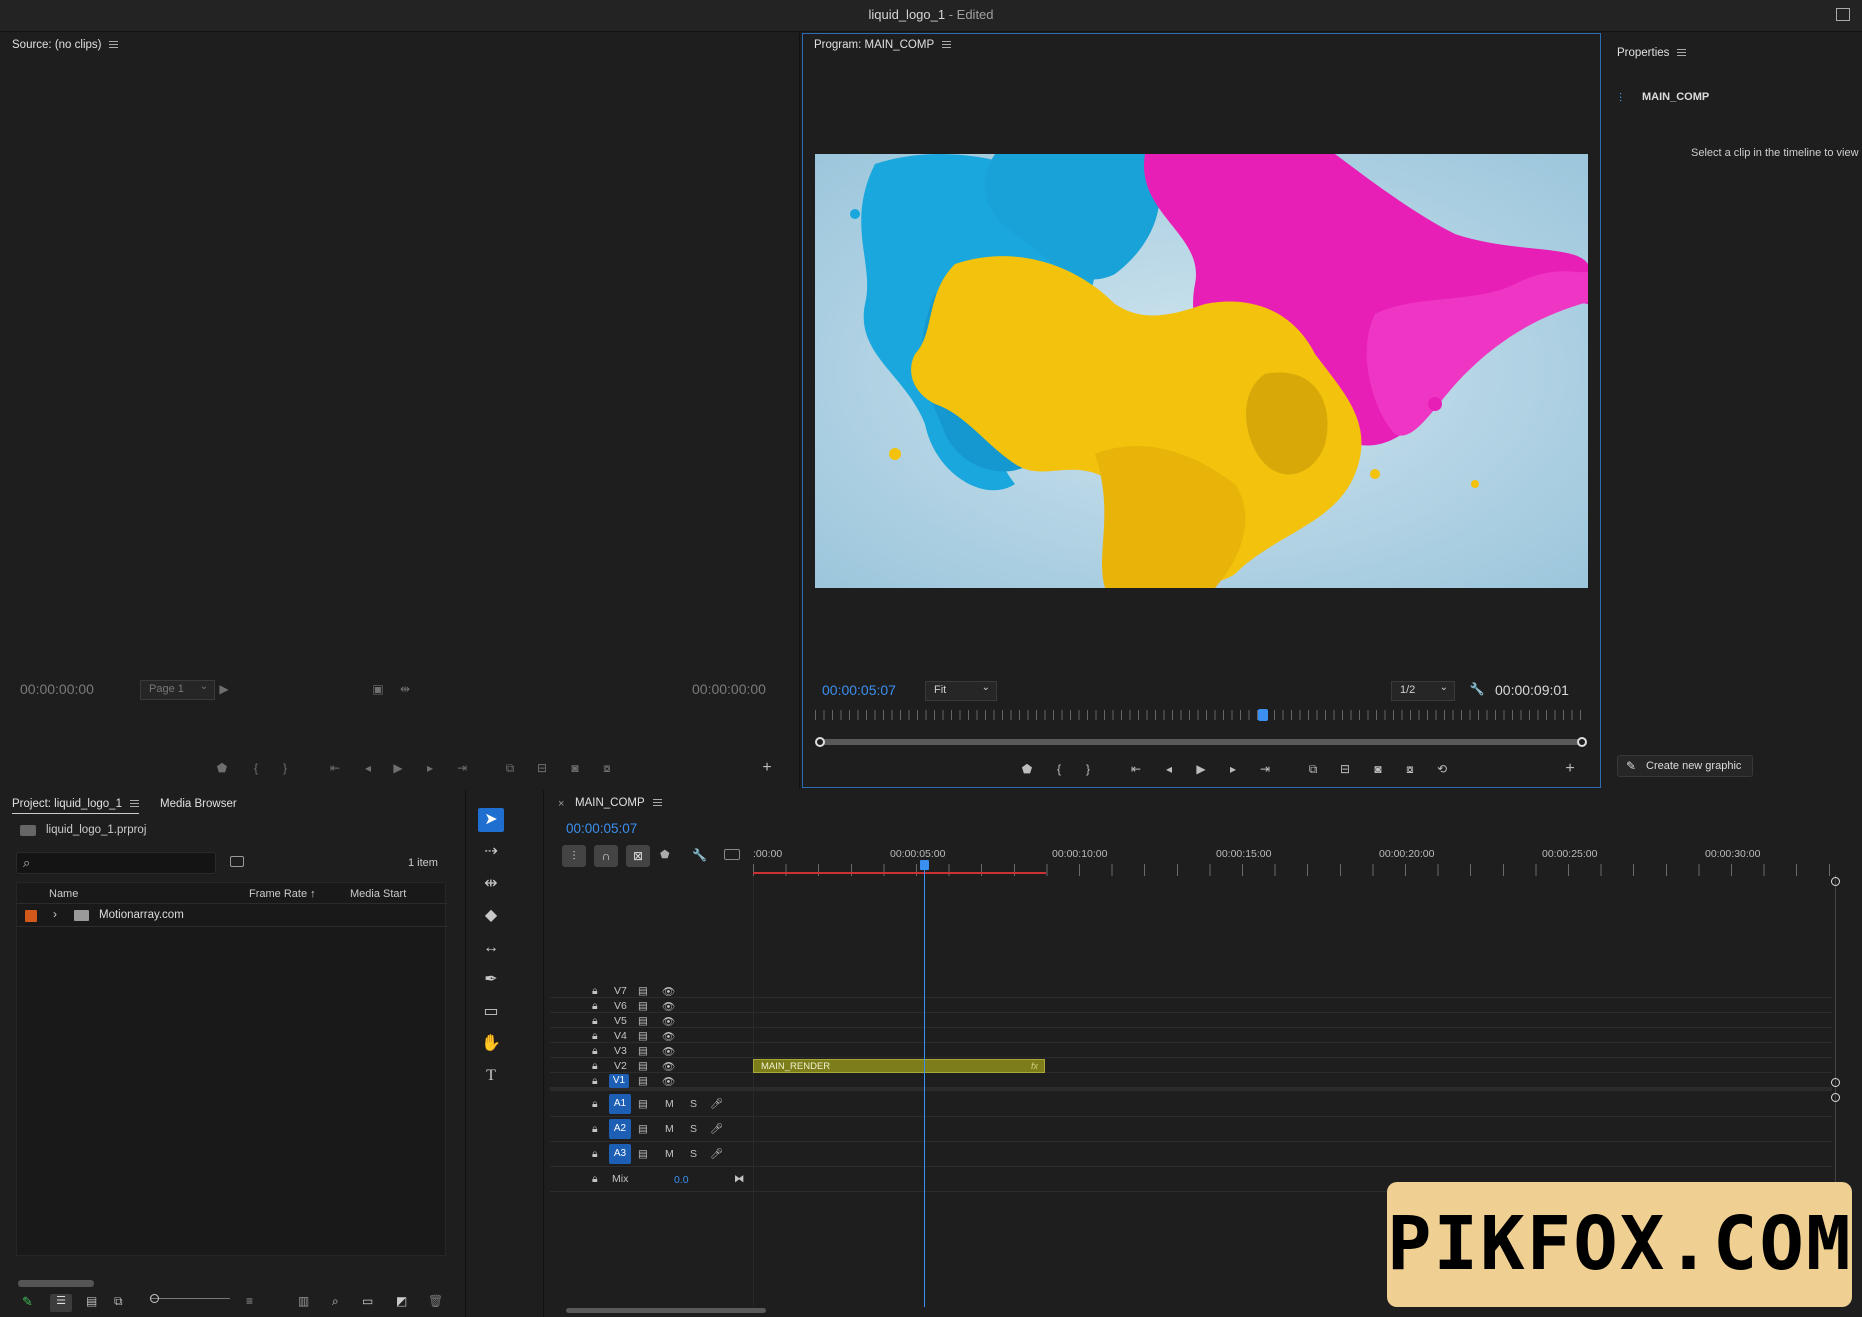  I want to click on mute-button: M, so click(669, 1154).